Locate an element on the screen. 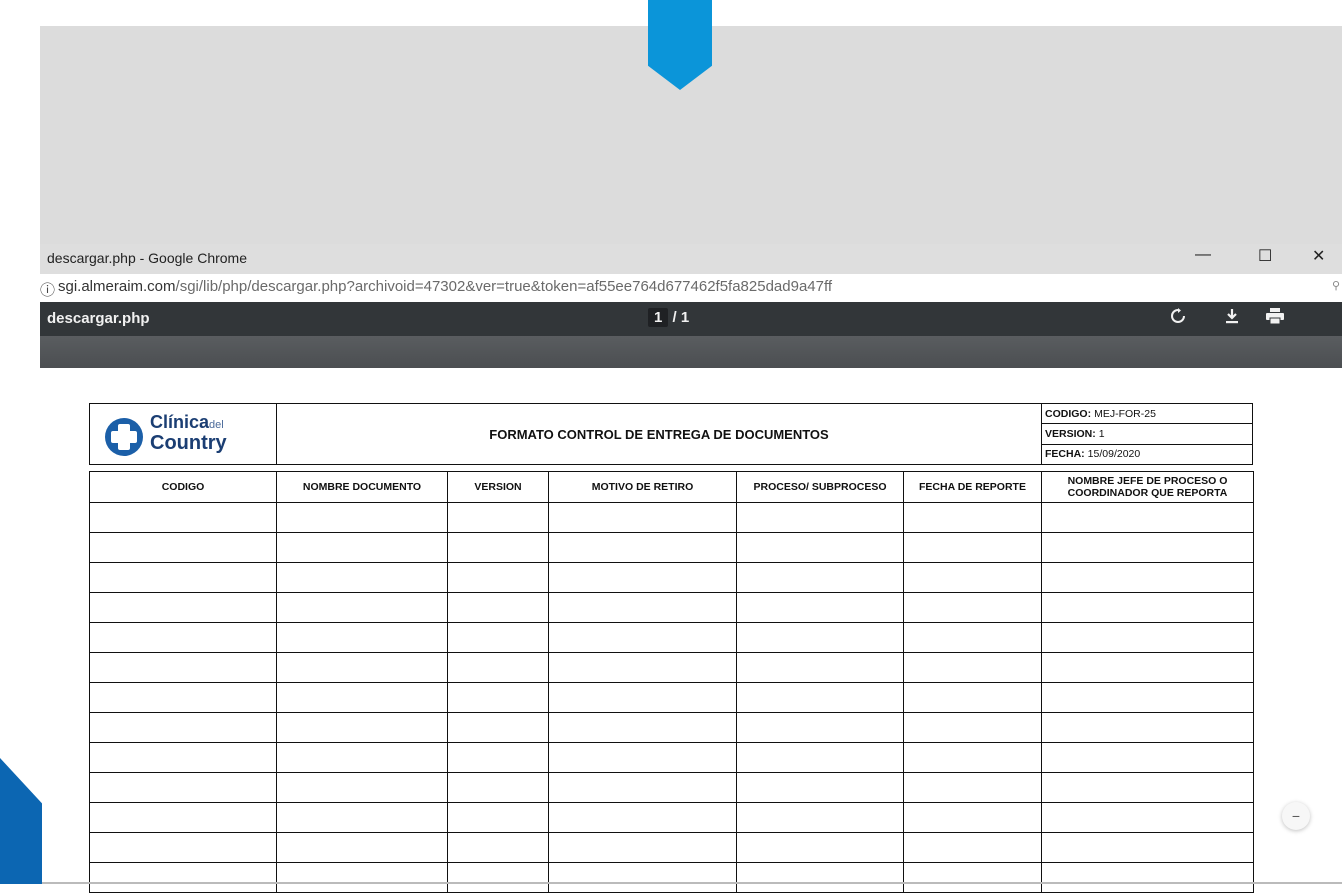  document-title: FORMATO CONTROL DE ENTREGA DE DOCUMENTOS is located at coordinates (659, 434).